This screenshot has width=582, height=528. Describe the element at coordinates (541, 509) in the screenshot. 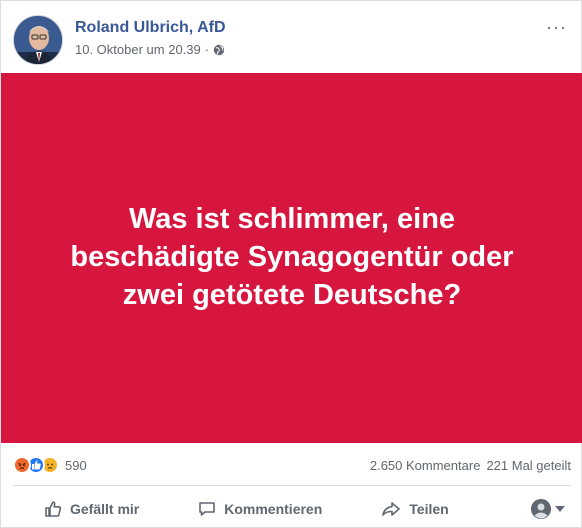

I see `viewer-avatar-icon` at that location.